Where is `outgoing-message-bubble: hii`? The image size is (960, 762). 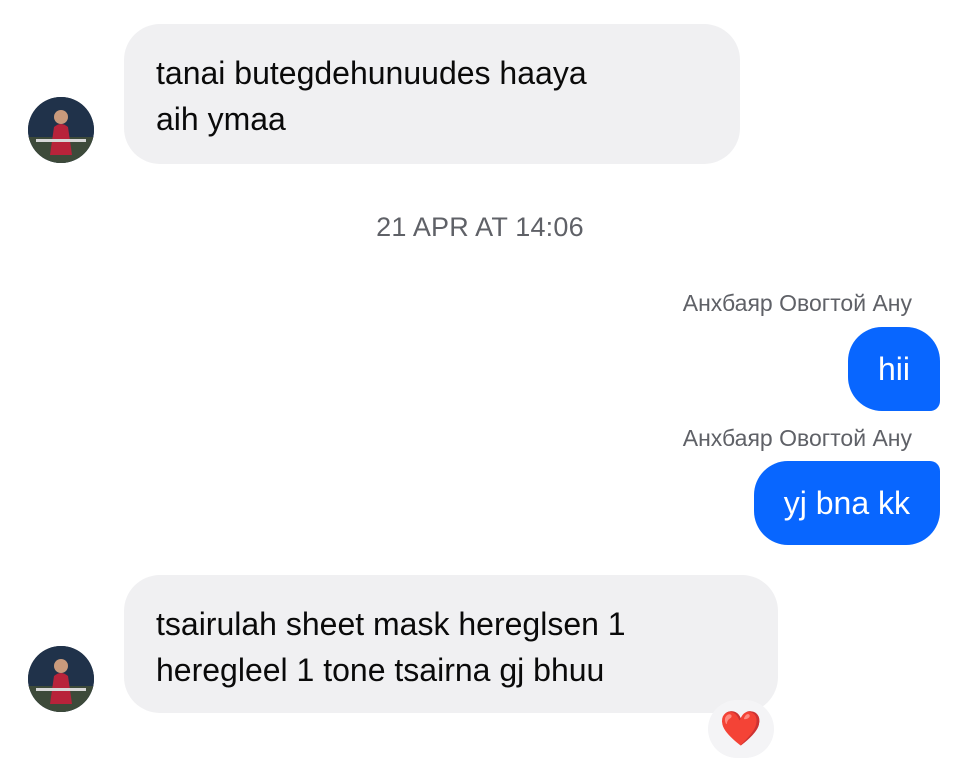 outgoing-message-bubble: hii is located at coordinates (893, 369).